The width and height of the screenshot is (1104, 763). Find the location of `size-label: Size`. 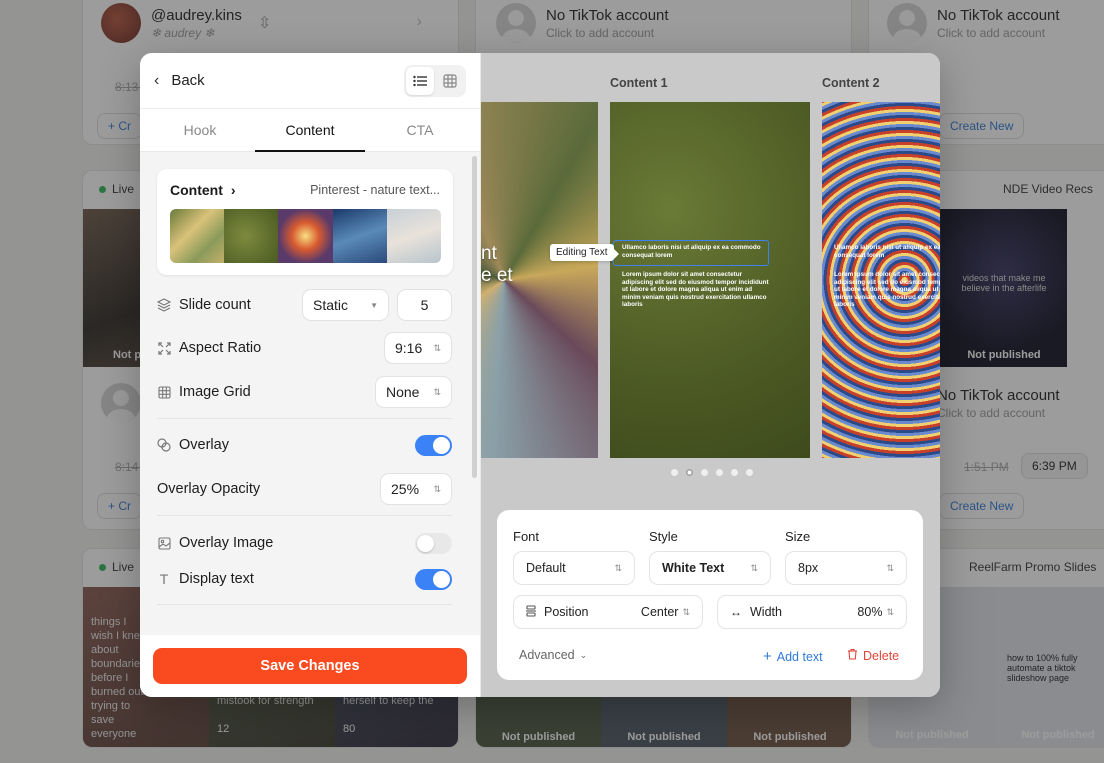

size-label: Size is located at coordinates (798, 536).